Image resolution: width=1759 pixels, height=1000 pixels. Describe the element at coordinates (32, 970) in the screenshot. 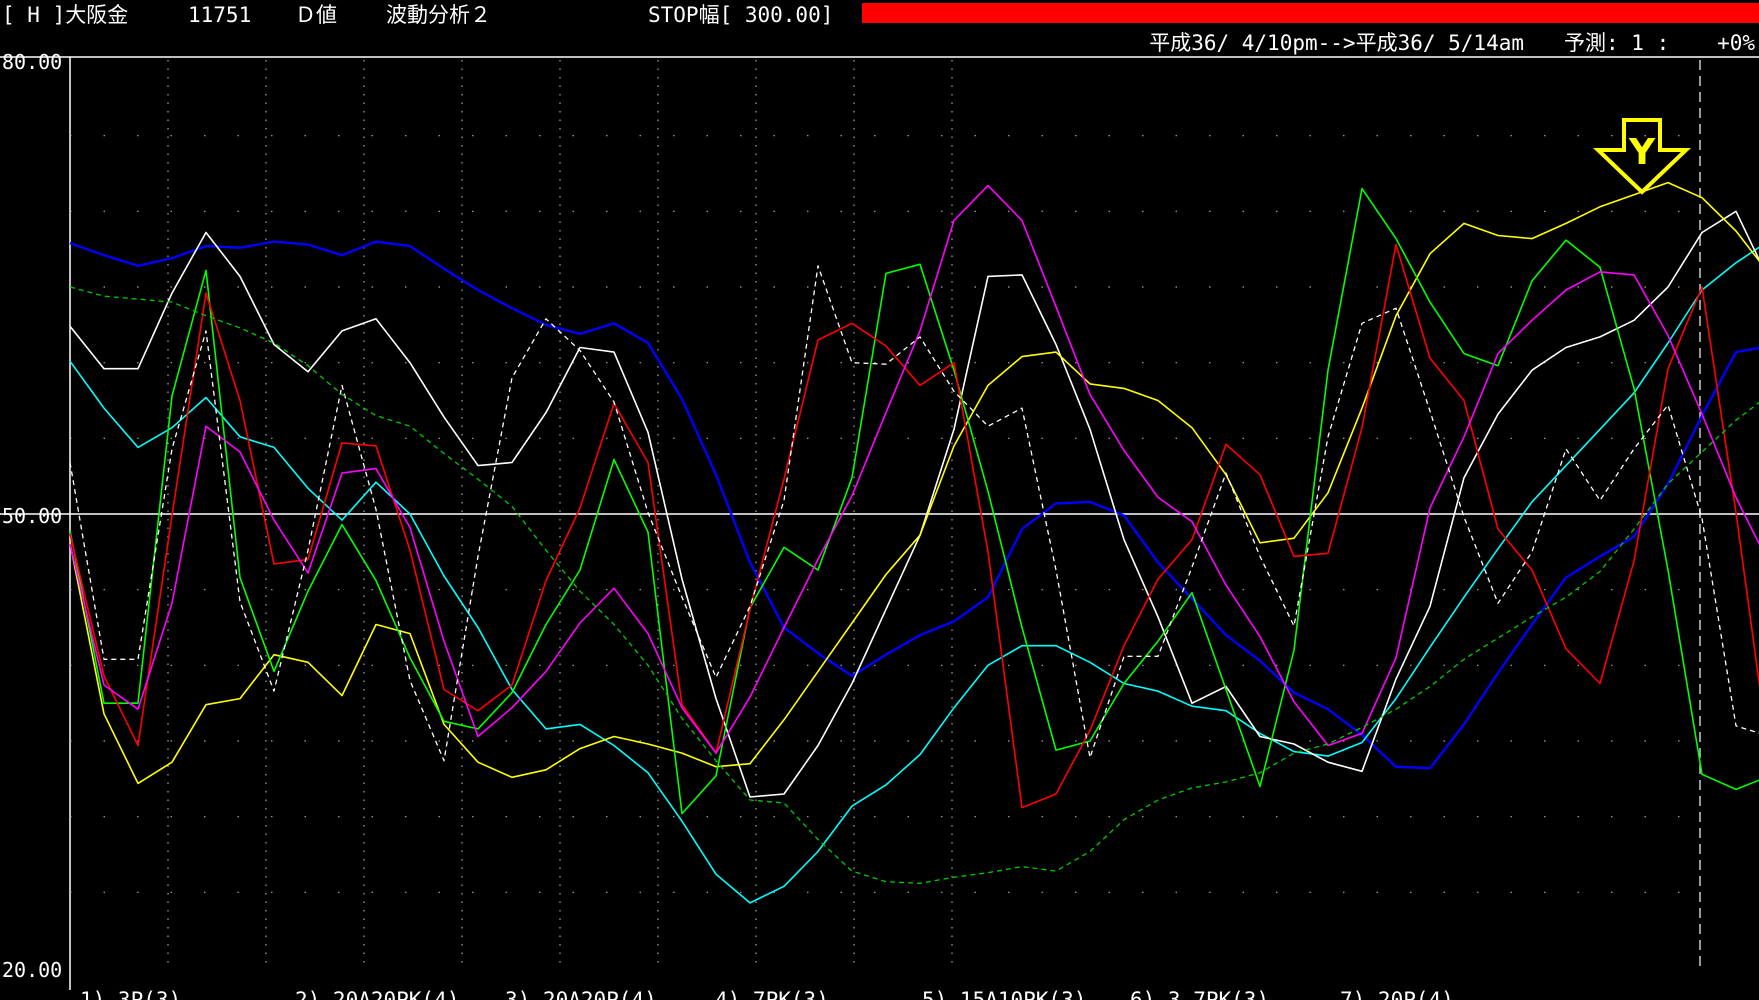

I see `y-tick-label: 20.00` at that location.